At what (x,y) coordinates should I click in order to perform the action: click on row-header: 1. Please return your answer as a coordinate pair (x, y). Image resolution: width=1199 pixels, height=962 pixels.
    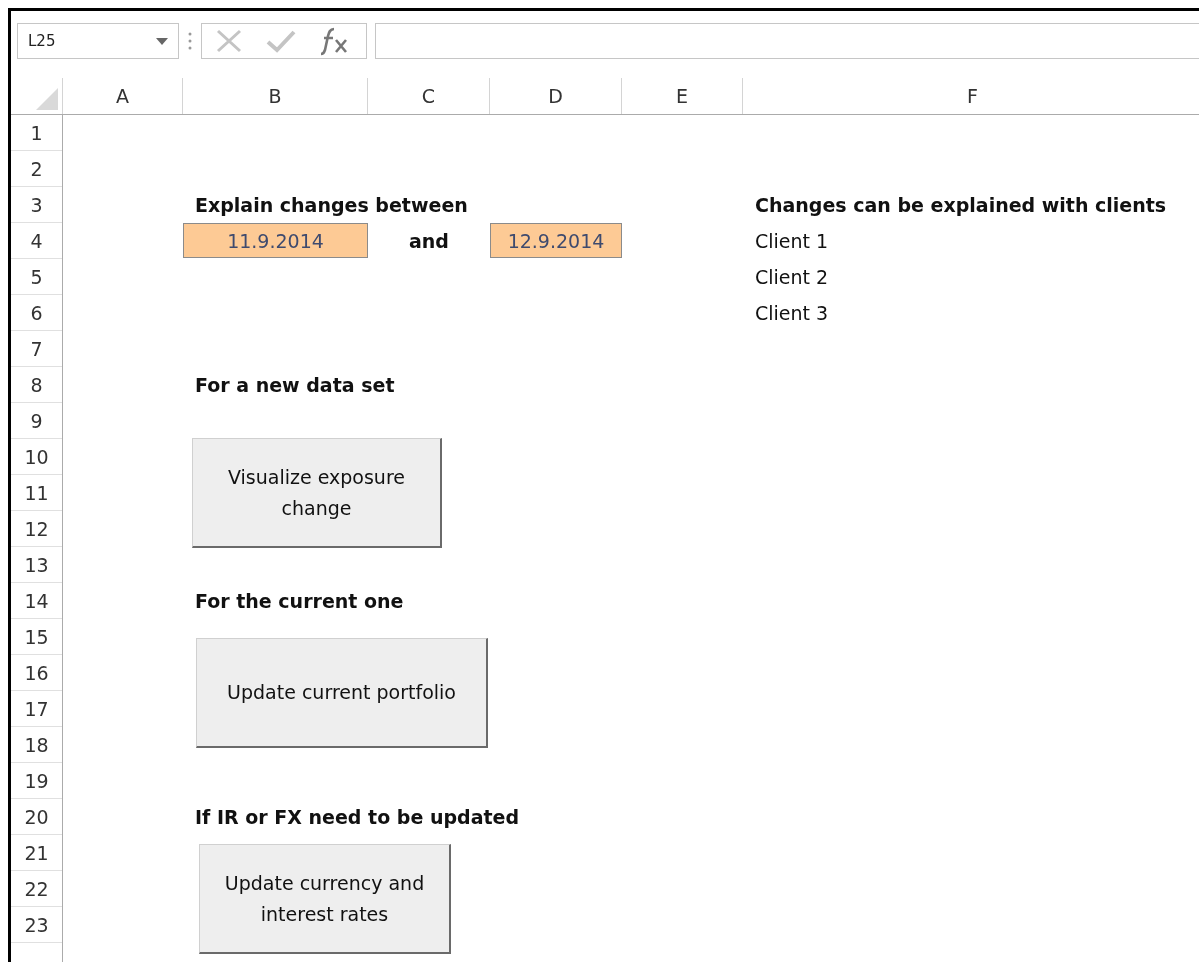
    Looking at the image, I should click on (36, 133).